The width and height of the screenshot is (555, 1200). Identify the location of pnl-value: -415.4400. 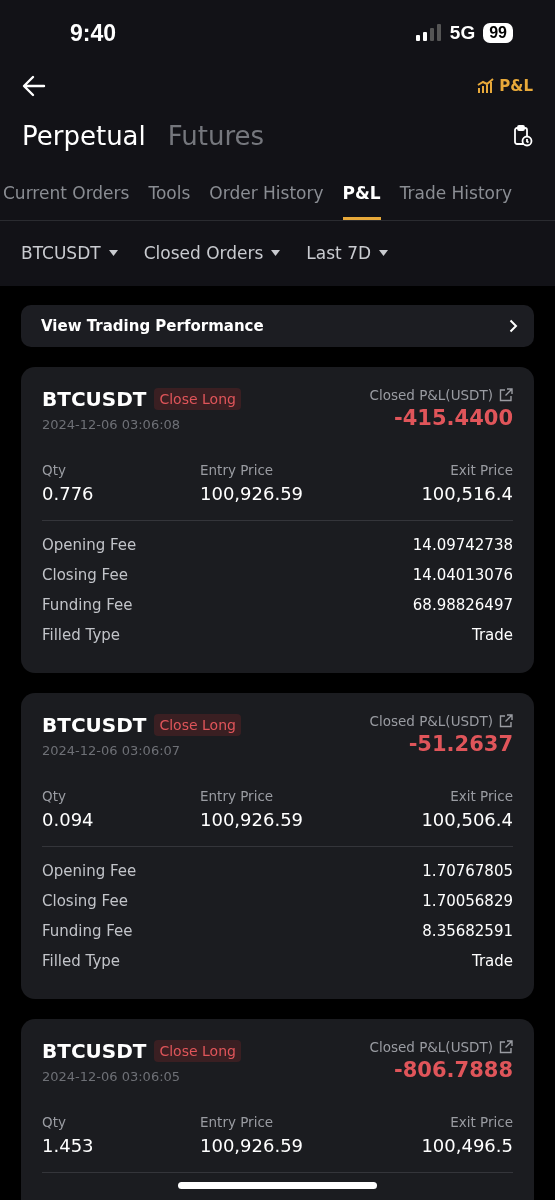
(453, 418).